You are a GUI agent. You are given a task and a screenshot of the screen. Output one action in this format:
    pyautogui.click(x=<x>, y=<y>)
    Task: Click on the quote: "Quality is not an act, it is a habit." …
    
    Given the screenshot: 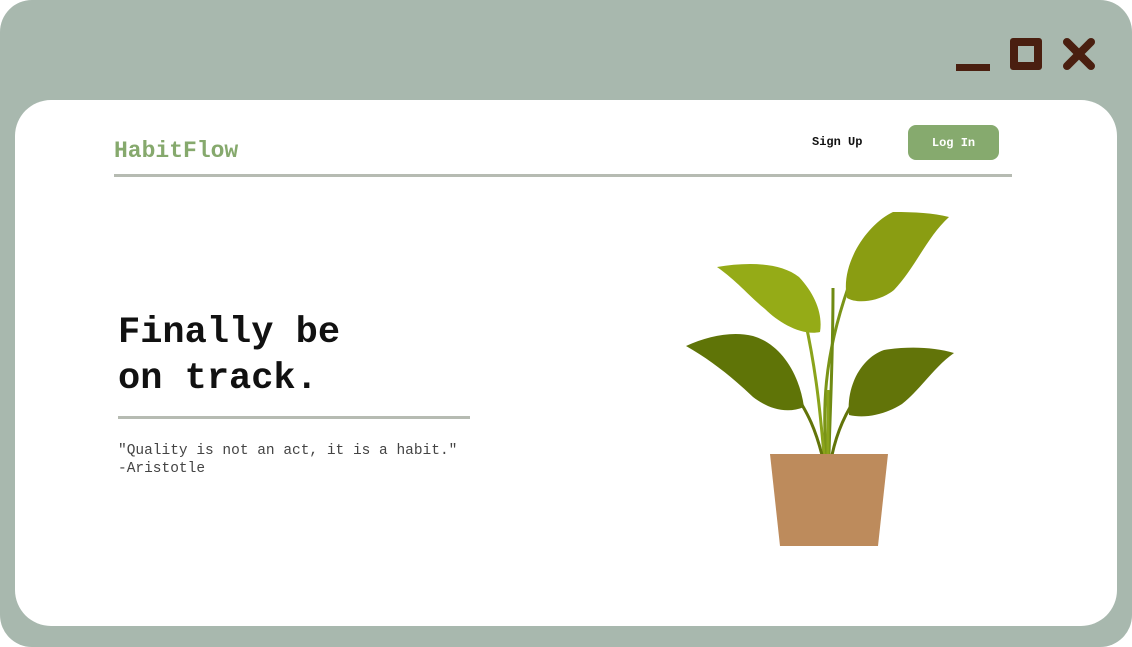 What is the action you would take?
    pyautogui.click(x=287, y=460)
    